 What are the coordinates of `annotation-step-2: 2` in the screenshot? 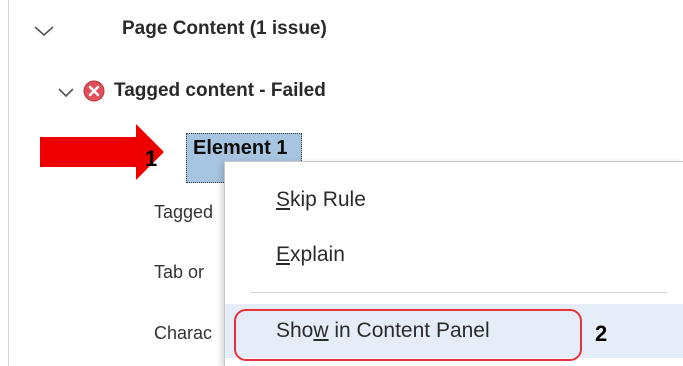 It's located at (601, 333).